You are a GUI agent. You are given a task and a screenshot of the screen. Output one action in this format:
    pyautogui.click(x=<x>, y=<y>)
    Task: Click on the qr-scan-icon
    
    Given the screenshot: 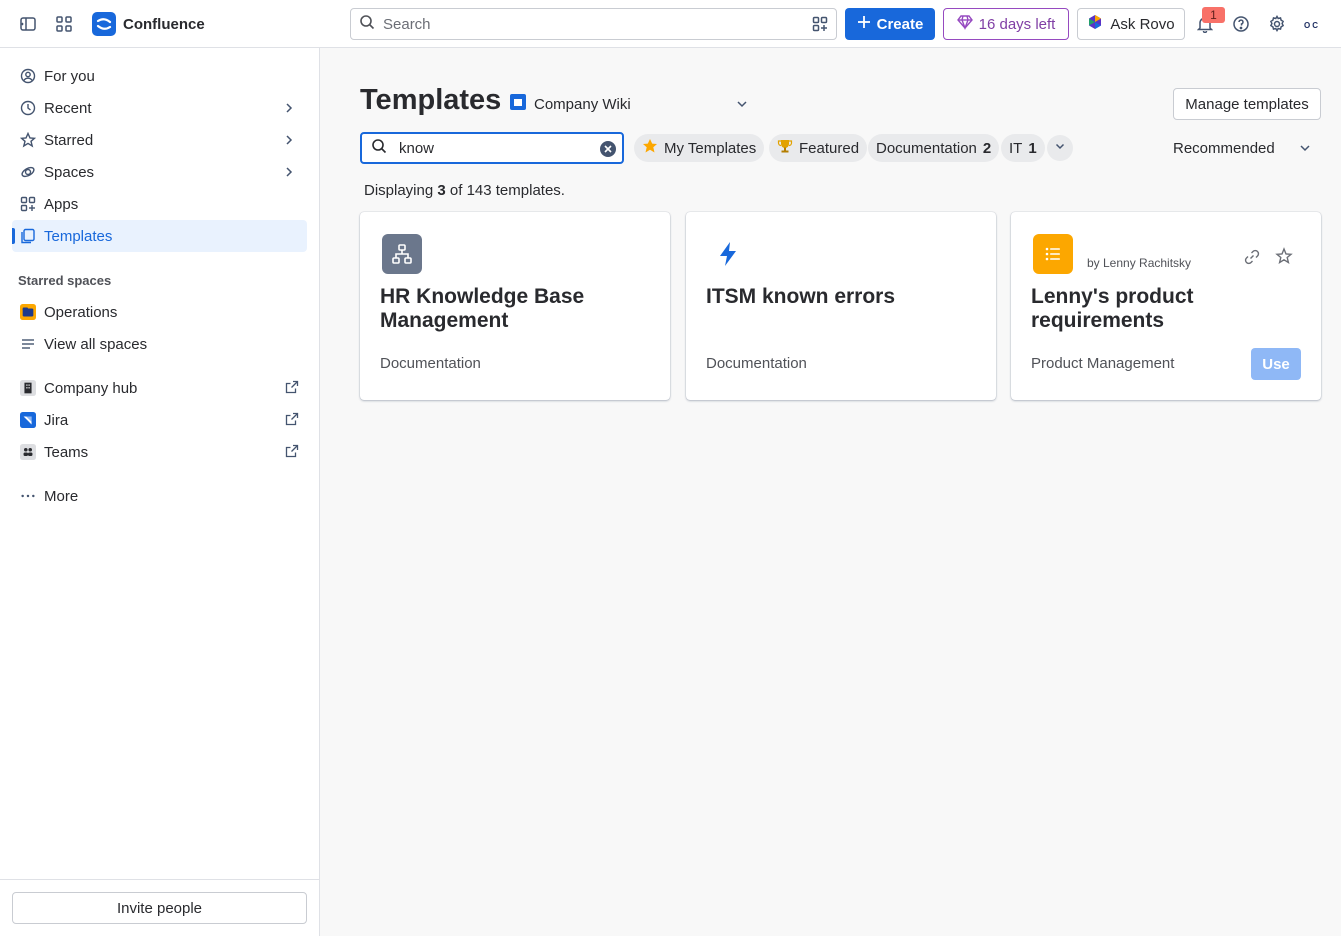 What is the action you would take?
    pyautogui.click(x=820, y=26)
    